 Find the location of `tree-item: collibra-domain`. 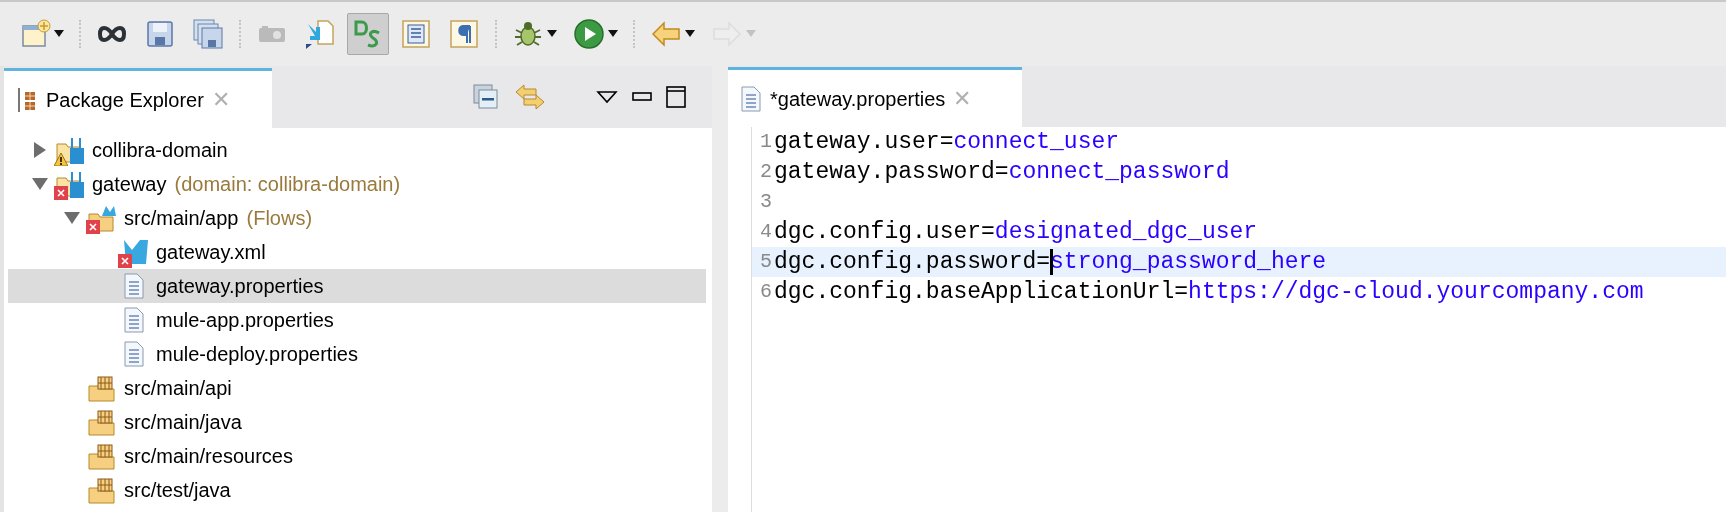

tree-item: collibra-domain is located at coordinates (357, 150).